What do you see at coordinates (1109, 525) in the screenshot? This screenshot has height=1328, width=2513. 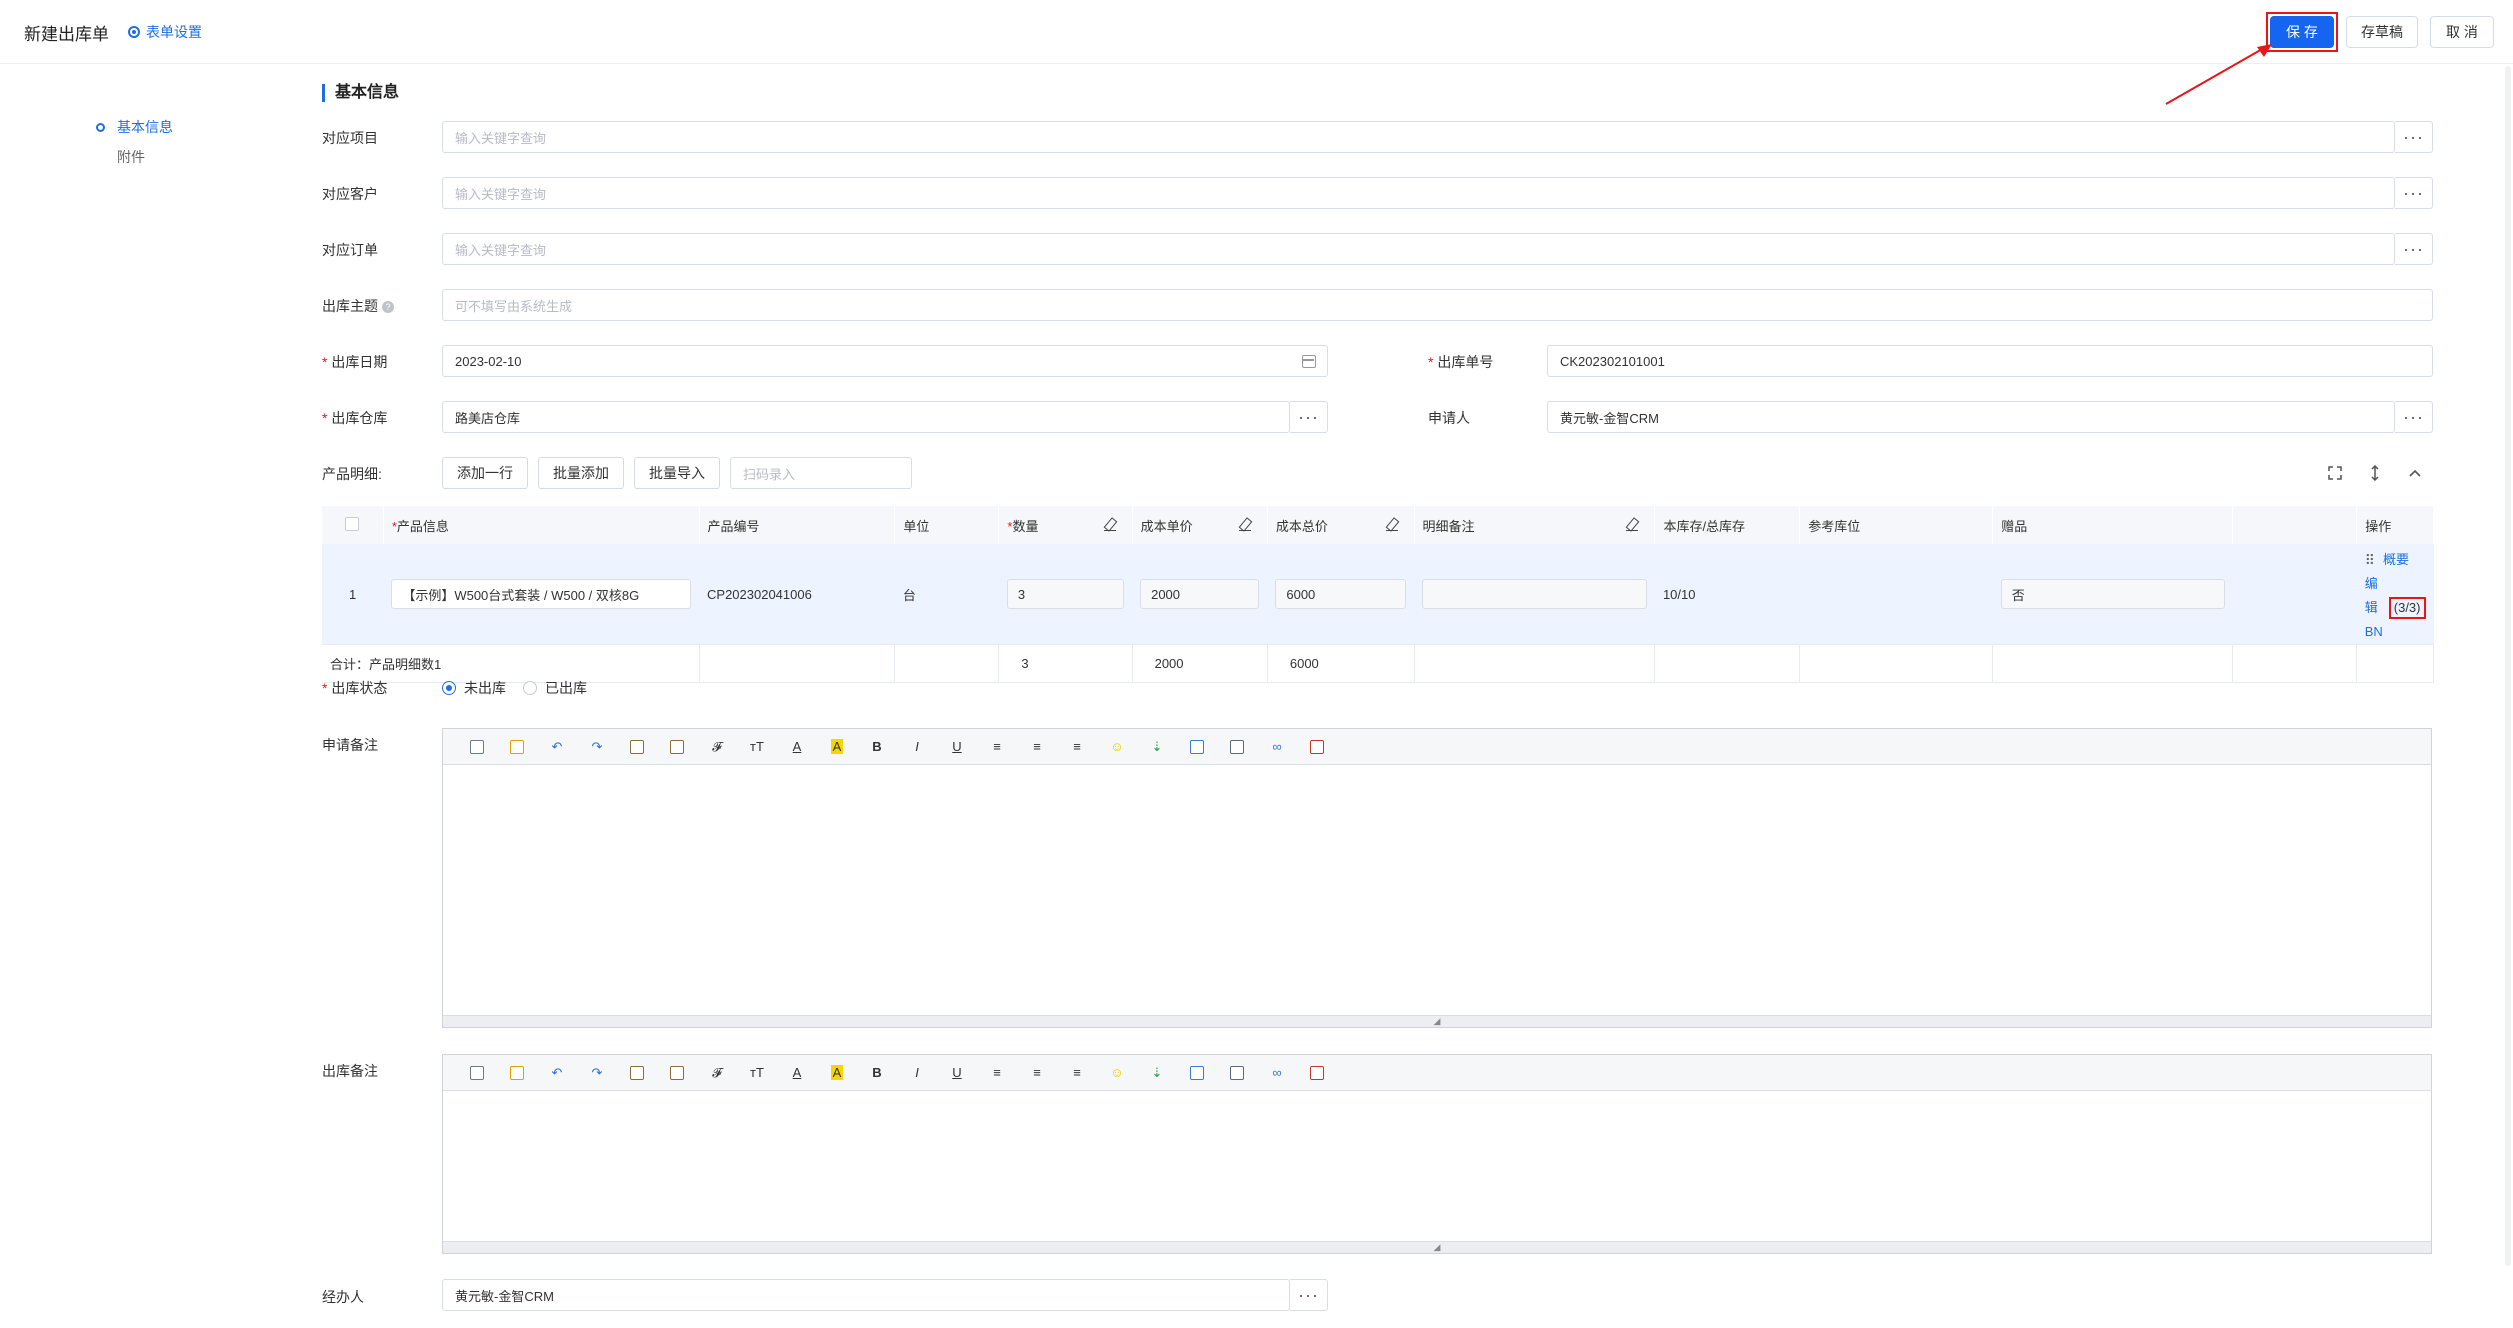 I see `edit-qty-icon` at bounding box center [1109, 525].